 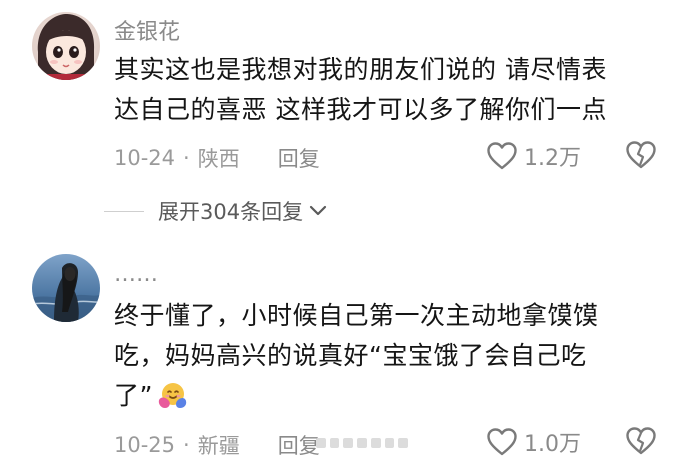 I want to click on like-button: 1.2万, so click(x=533, y=156).